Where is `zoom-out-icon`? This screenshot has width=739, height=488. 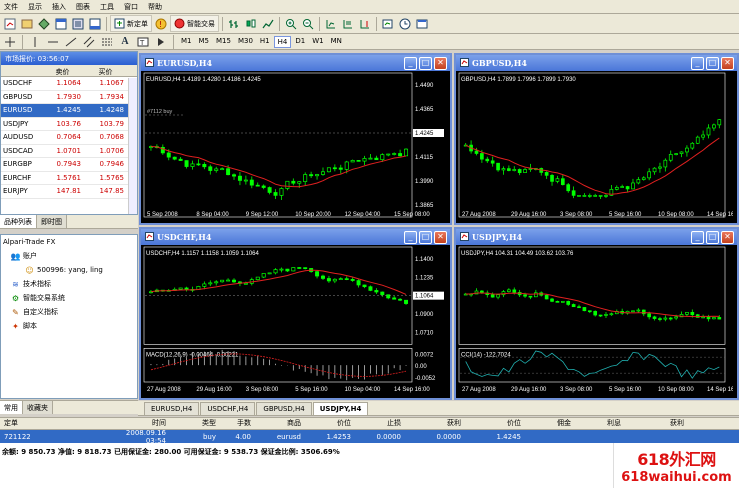
zoom-out-icon is located at coordinates (308, 24).